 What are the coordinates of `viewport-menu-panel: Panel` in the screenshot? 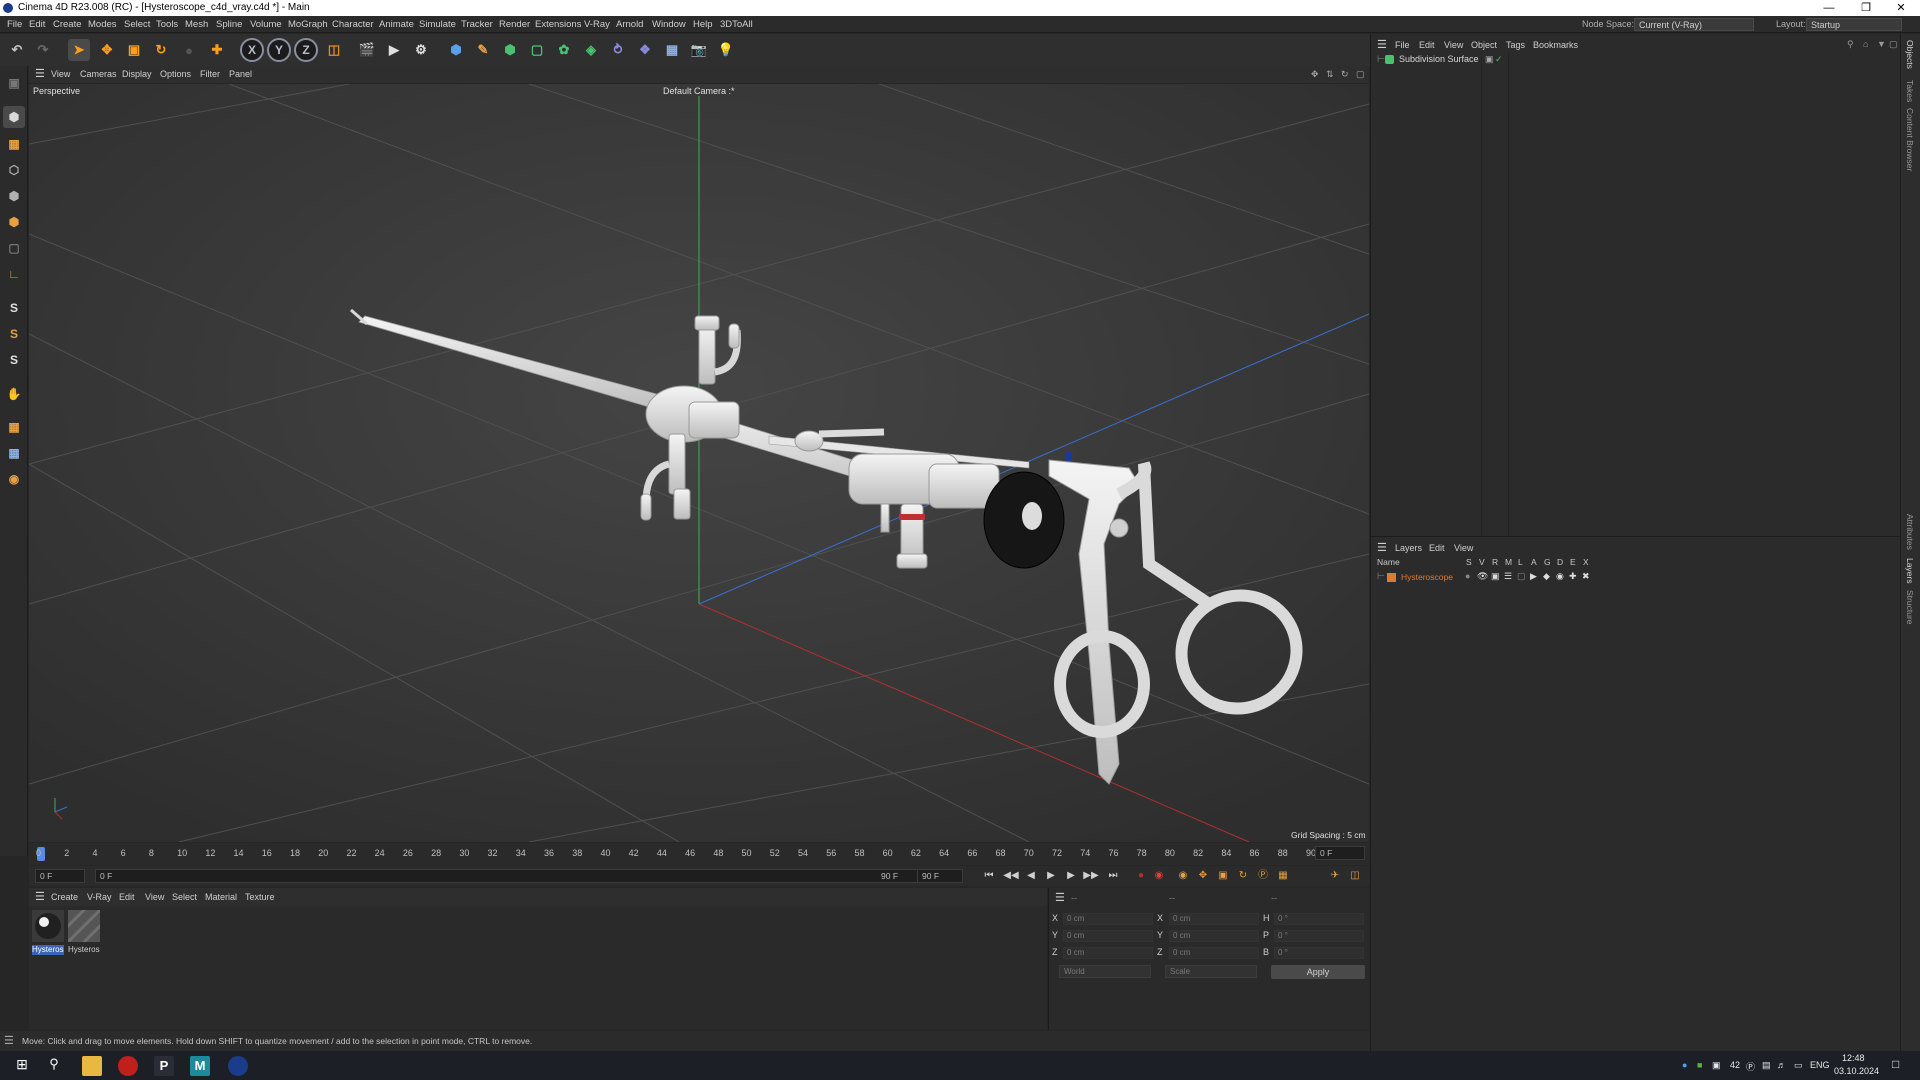 It's located at (240, 74).